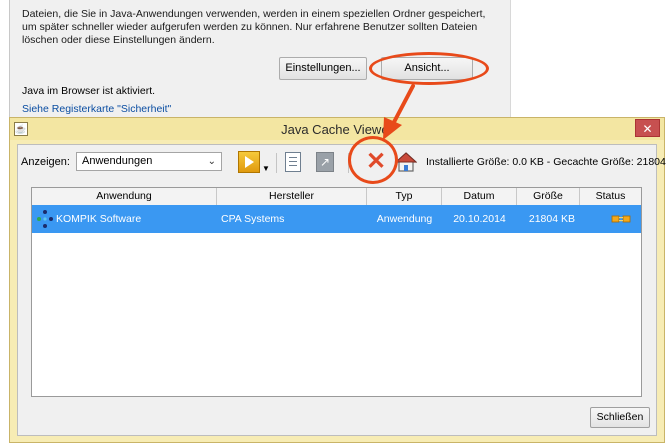 The width and height of the screenshot is (667, 443). I want to click on column-header-vendor: Hersteller, so click(292, 196).